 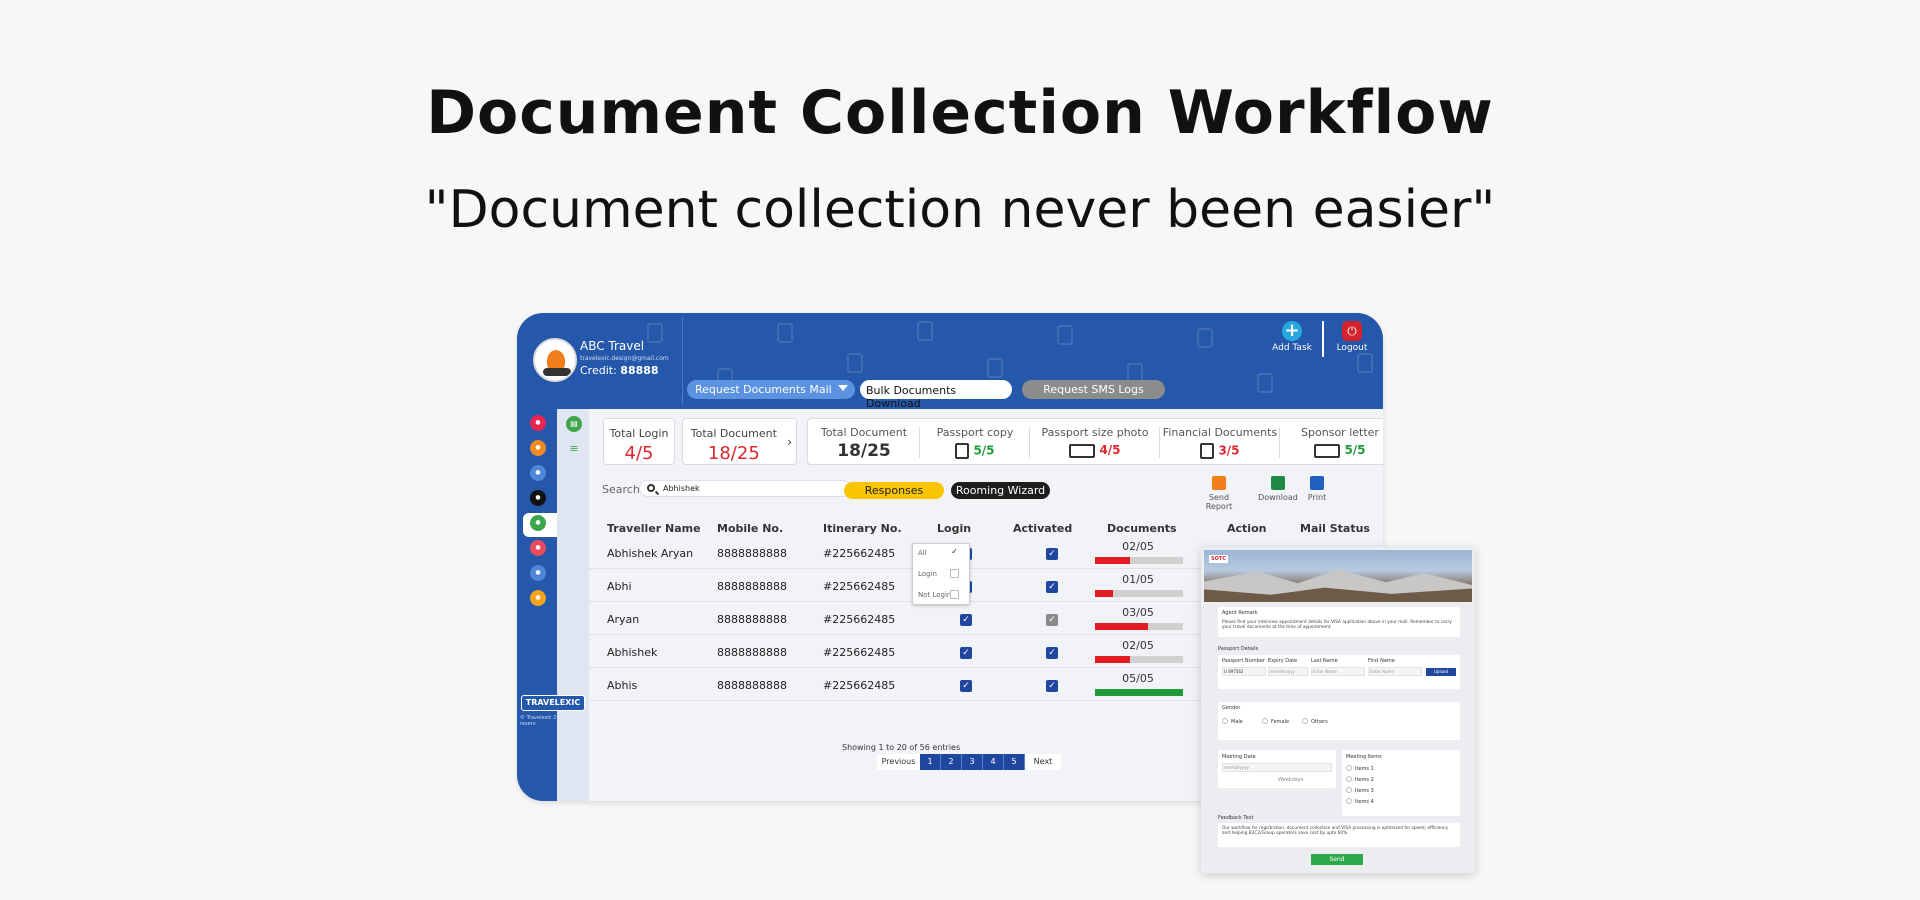 I want to click on logout-label: Logout, so click(x=1352, y=348).